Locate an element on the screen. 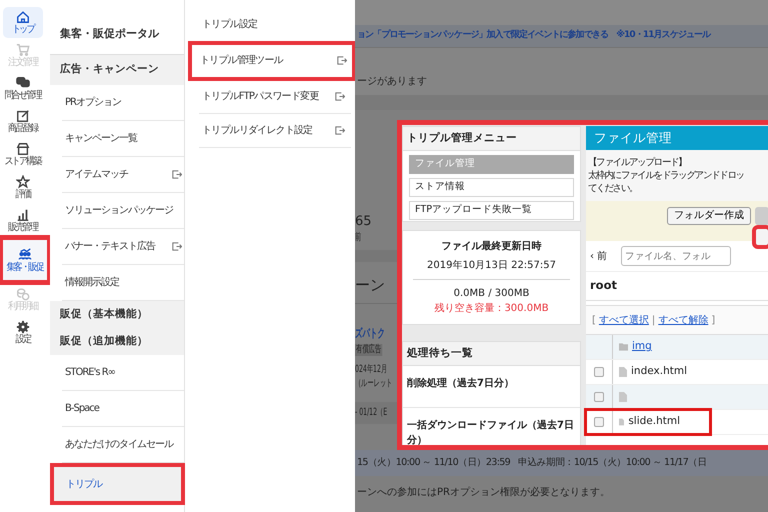 The height and width of the screenshot is (512, 768). nav-rail-item: 集客・販促 is located at coordinates (25, 260).